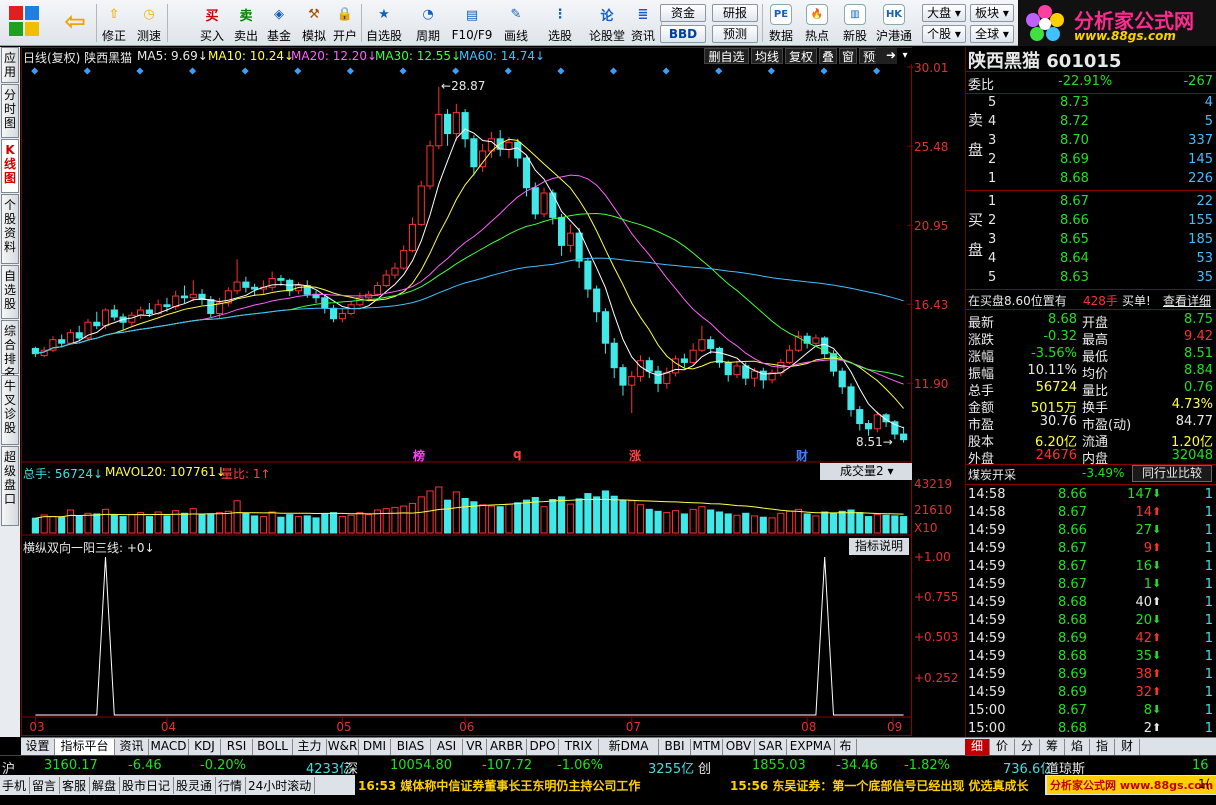 The height and width of the screenshot is (805, 1216). What do you see at coordinates (944, 34) in the screenshot?
I see `gegu-dropdown: 个股 ▾` at bounding box center [944, 34].